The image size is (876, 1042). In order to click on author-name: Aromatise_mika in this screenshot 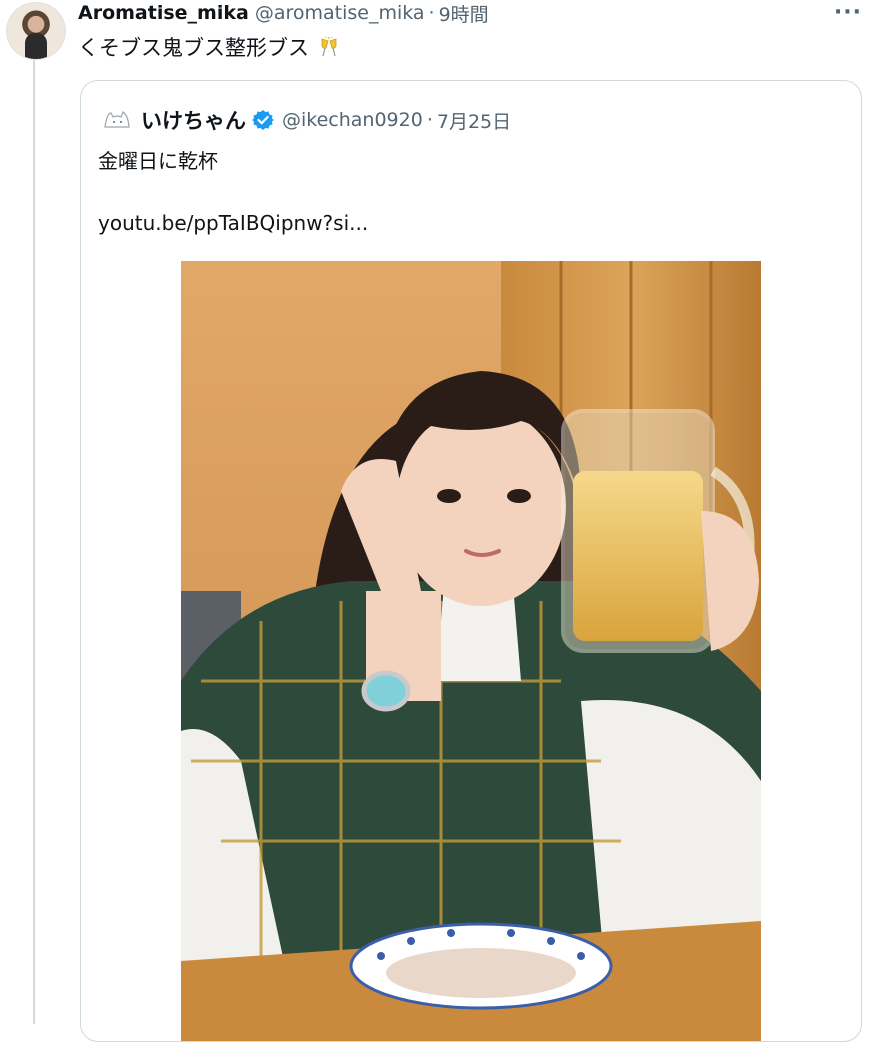, I will do `click(163, 13)`.